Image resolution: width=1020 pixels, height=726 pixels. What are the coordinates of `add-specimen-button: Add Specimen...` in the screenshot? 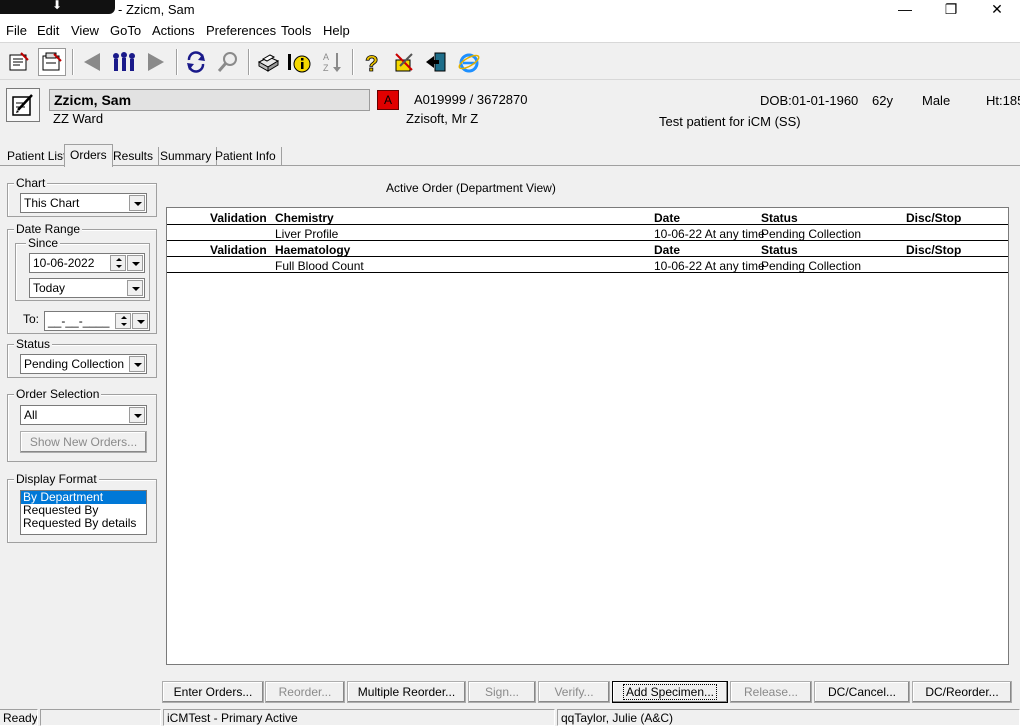 It's located at (670, 692).